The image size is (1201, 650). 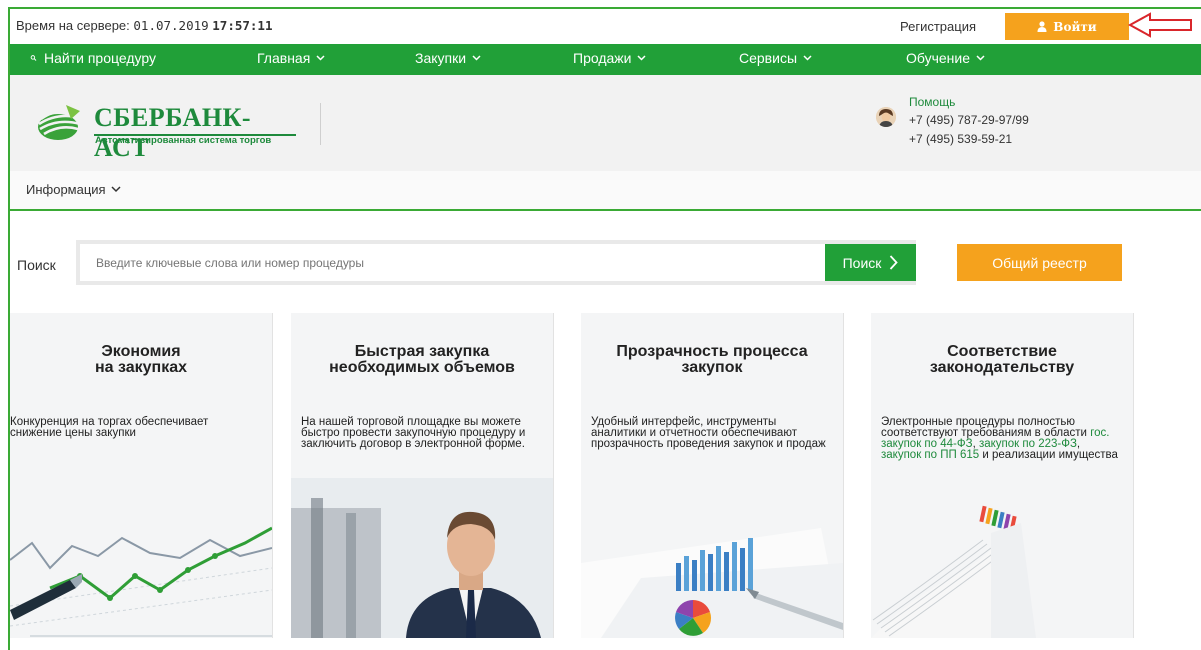 What do you see at coordinates (938, 26) in the screenshot?
I see `registration-link: Регистрация` at bounding box center [938, 26].